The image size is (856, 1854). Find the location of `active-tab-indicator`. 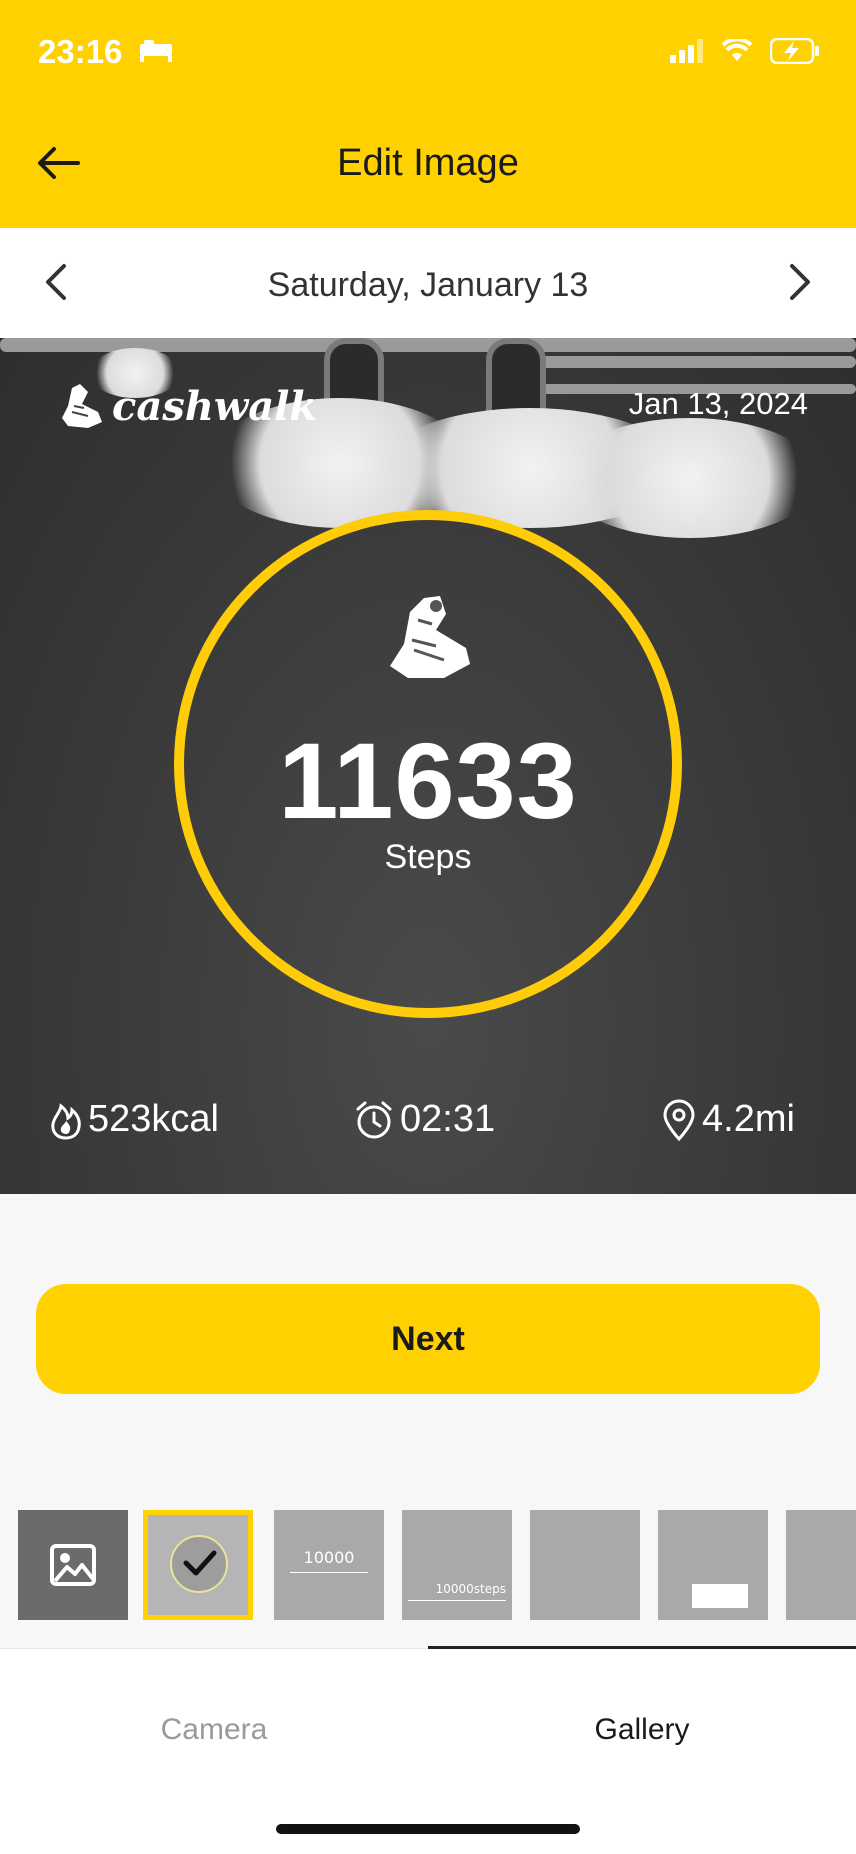

active-tab-indicator is located at coordinates (642, 1647).